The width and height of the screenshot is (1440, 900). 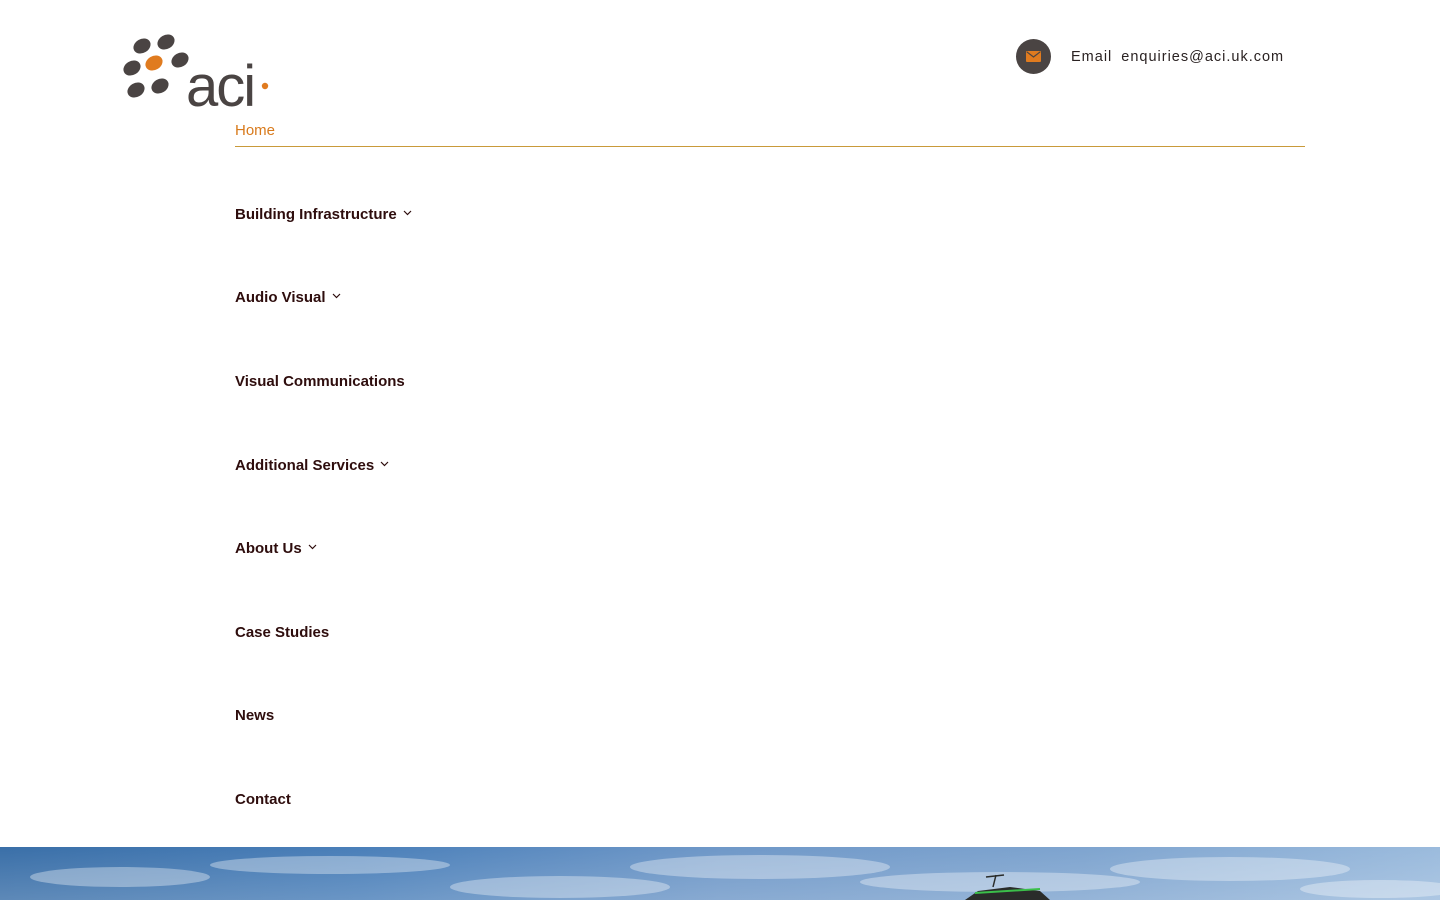 I want to click on logo-wordmark: aci, so click(x=221, y=86).